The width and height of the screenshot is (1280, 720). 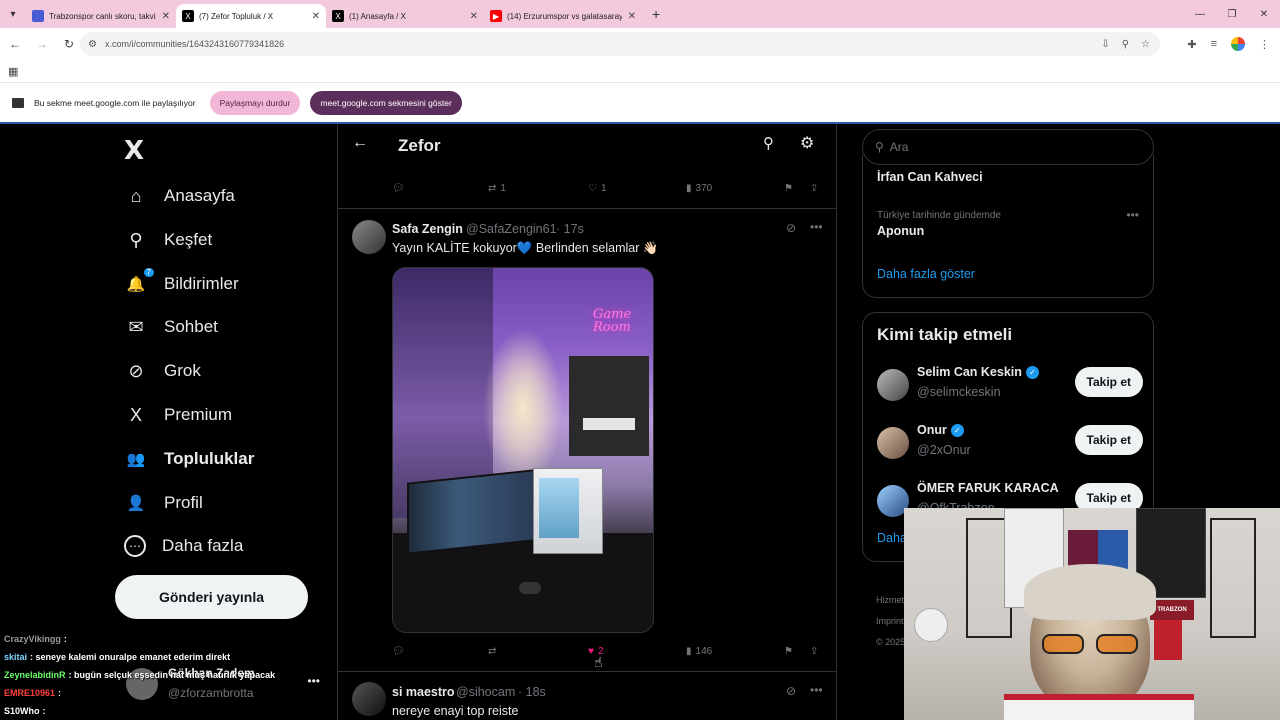 What do you see at coordinates (360, 143) in the screenshot?
I see `back-arrow-icon: ←` at bounding box center [360, 143].